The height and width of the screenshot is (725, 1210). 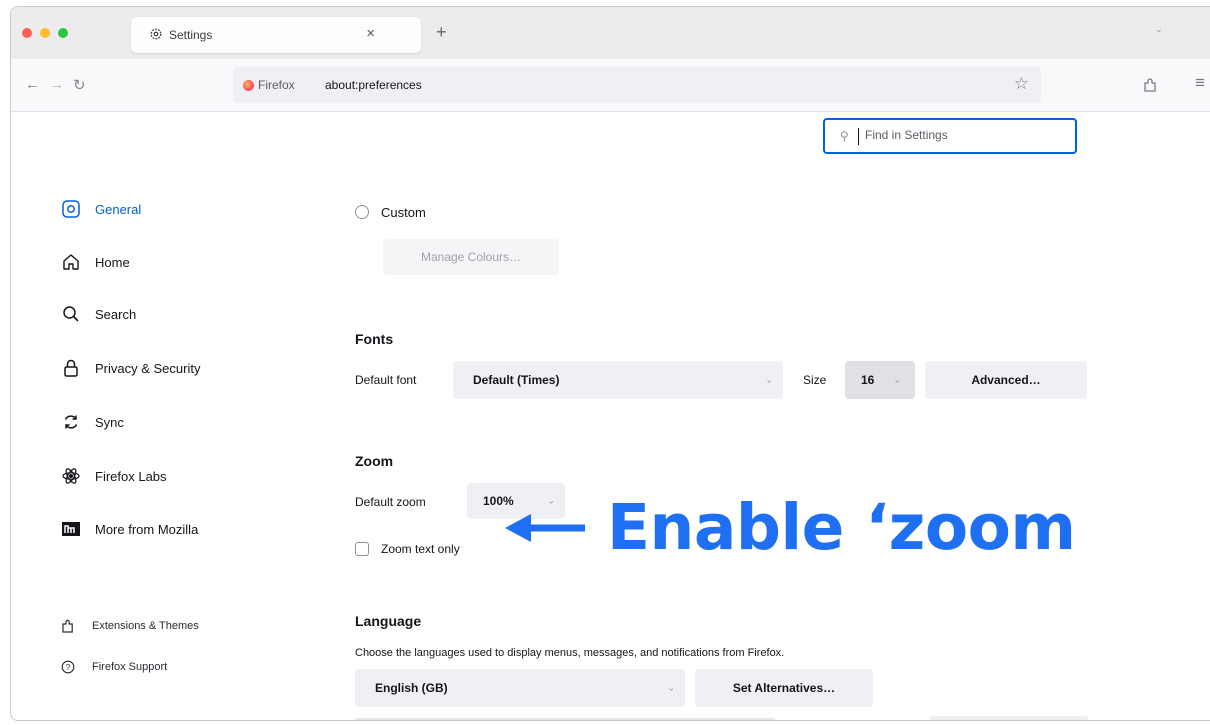 What do you see at coordinates (1009, 718) in the screenshot?
I see `clipped-button` at bounding box center [1009, 718].